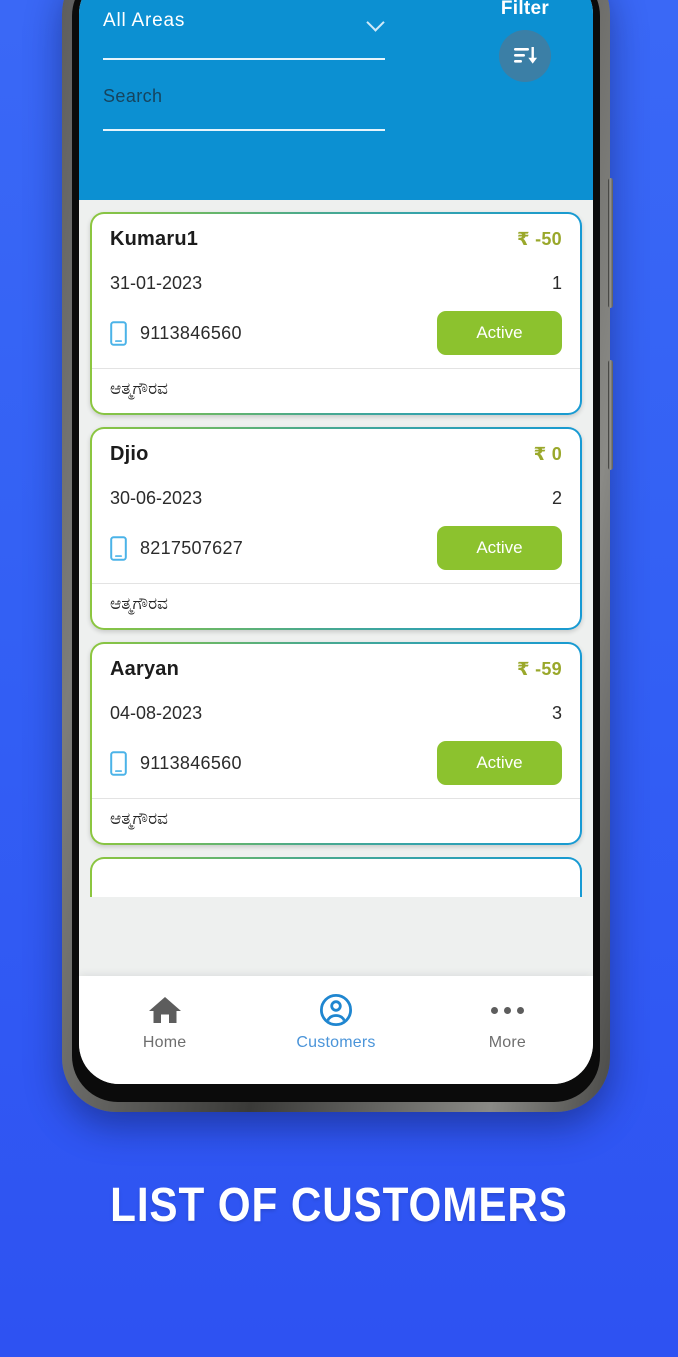  What do you see at coordinates (156, 283) in the screenshot?
I see `customer-date: 31-01-2023` at bounding box center [156, 283].